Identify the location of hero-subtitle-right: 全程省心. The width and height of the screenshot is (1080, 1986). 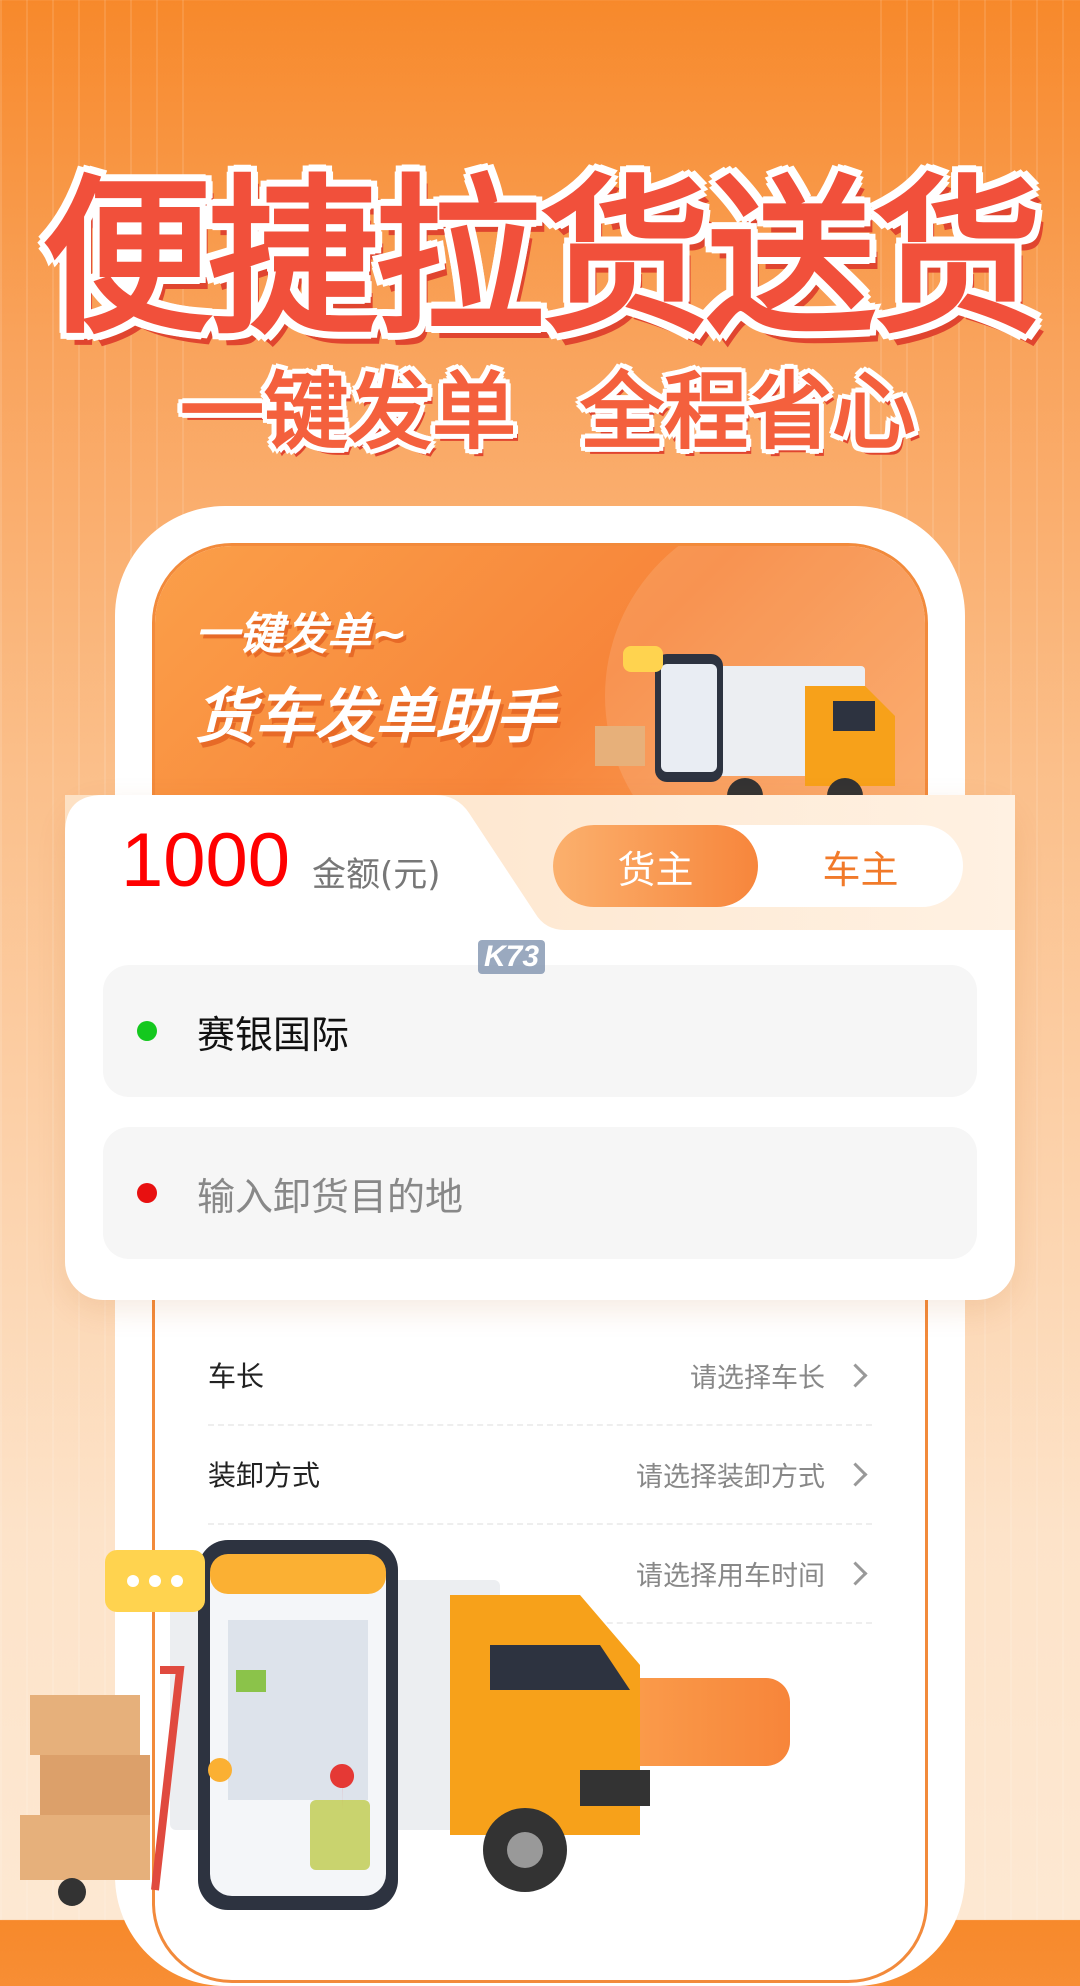
(748, 412).